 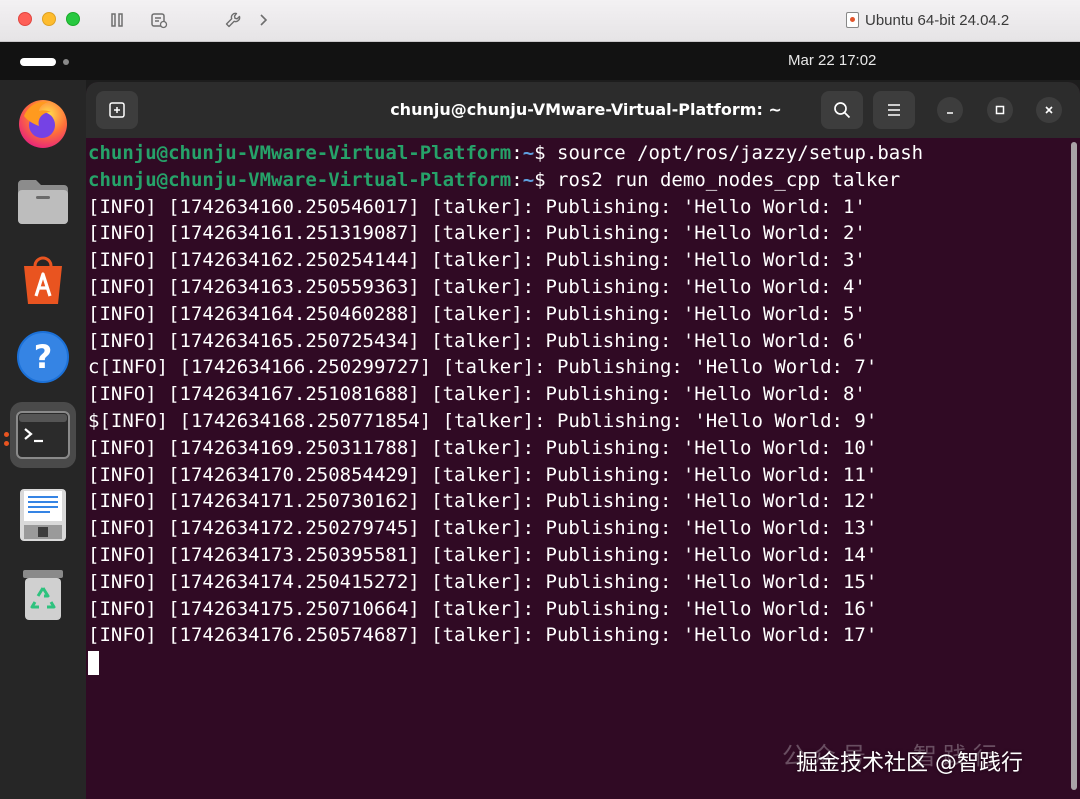 What do you see at coordinates (540, 61) in the screenshot?
I see `ubuntu-top-bar` at bounding box center [540, 61].